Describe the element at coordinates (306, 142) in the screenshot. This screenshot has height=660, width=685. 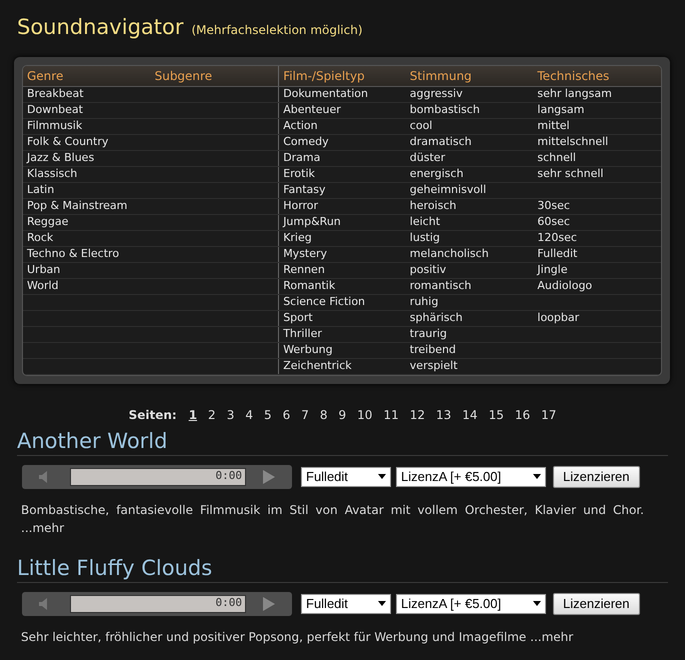
I see `filter-option: Comedy` at that location.